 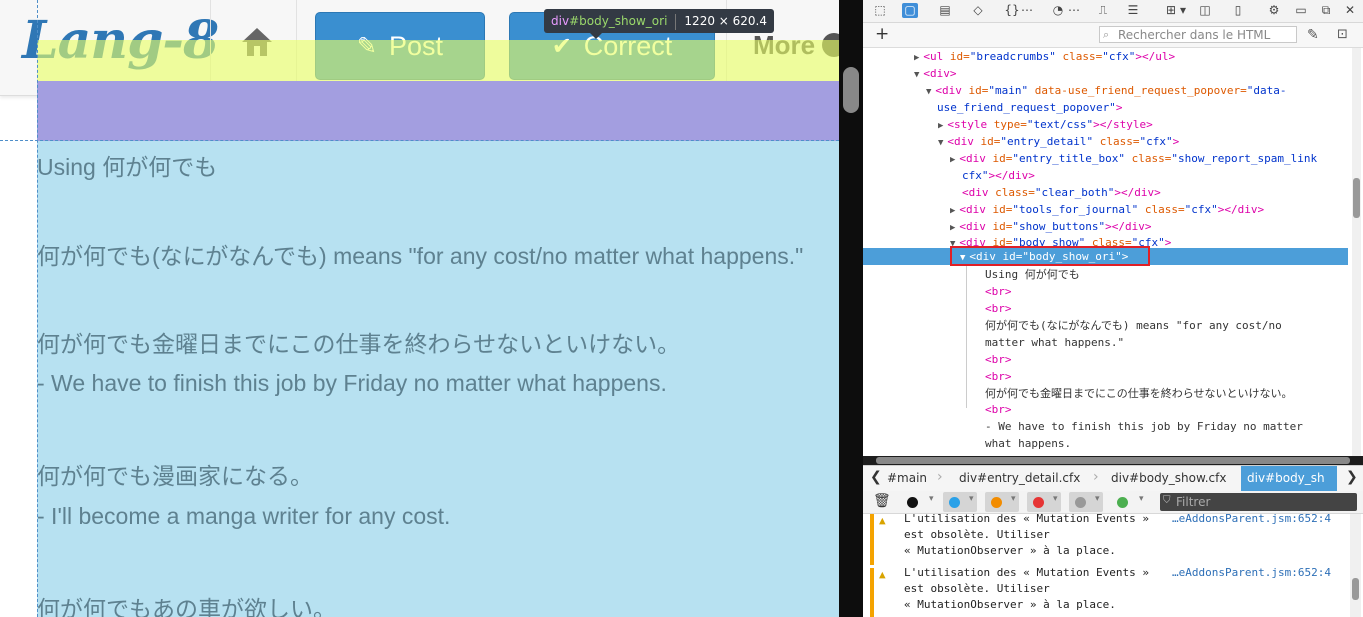 What do you see at coordinates (1113, 502) in the screenshot?
I see `console-toolbar: 🗑 ▾ ▾ ▾ ▾ ▾ ▾ Filtrer ⛉` at bounding box center [1113, 502].